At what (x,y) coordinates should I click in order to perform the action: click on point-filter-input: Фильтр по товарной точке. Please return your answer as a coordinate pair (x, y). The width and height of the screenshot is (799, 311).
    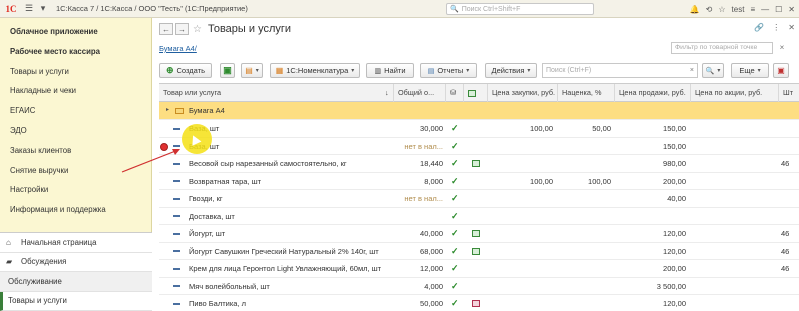
    Looking at the image, I should click on (722, 48).